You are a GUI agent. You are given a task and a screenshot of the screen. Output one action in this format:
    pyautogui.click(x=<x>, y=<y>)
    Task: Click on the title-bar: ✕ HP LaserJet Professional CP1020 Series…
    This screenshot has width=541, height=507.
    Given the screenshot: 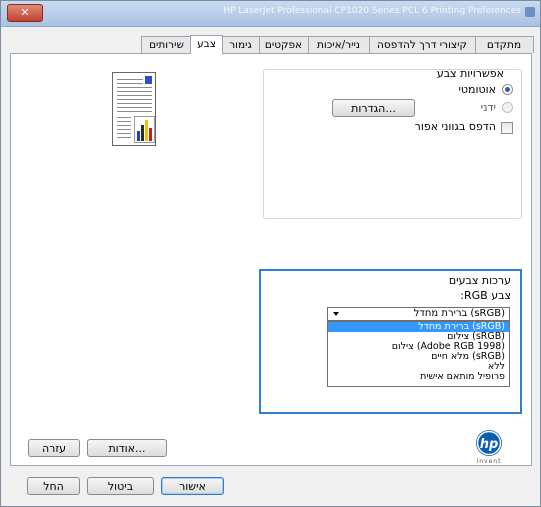 What is the action you would take?
    pyautogui.click(x=270, y=14)
    